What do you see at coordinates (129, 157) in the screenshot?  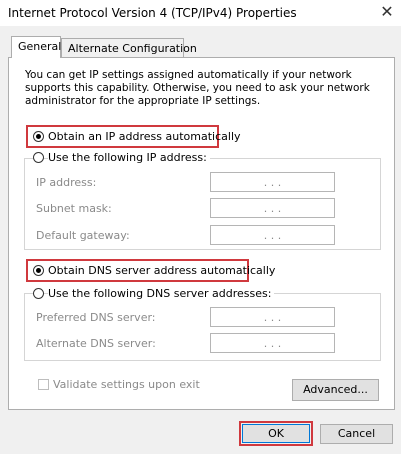 I see `ip-manual-label: Use the following IP address:` at bounding box center [129, 157].